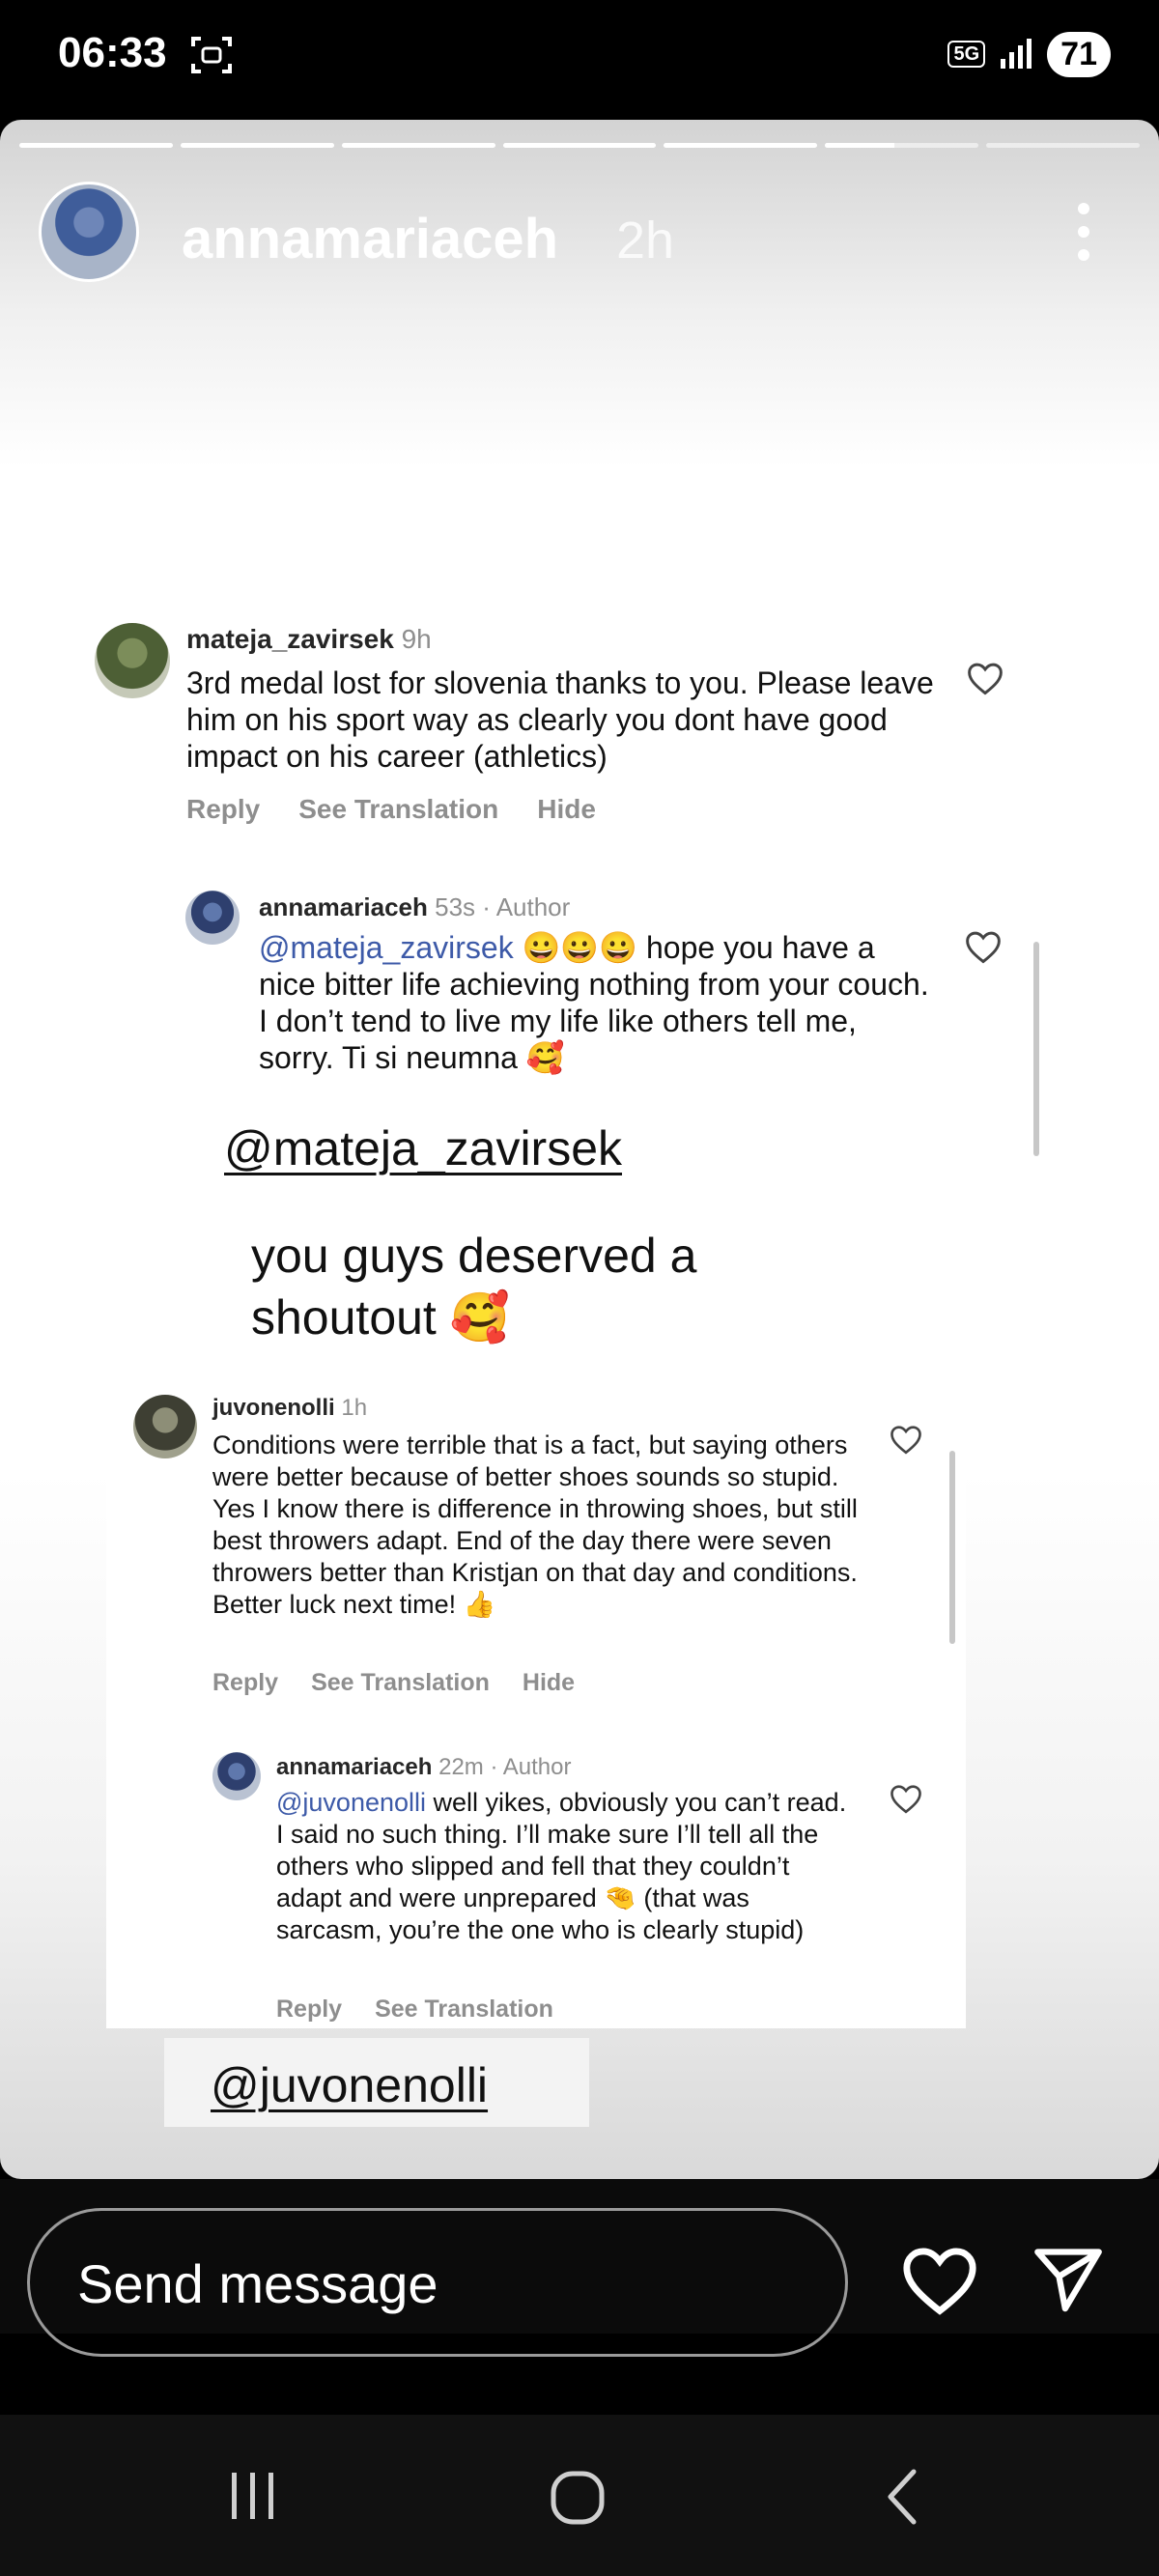 The height and width of the screenshot is (2576, 1159). Describe the element at coordinates (505, 1767) in the screenshot. I see `comment-meta: 22m · Author` at that location.